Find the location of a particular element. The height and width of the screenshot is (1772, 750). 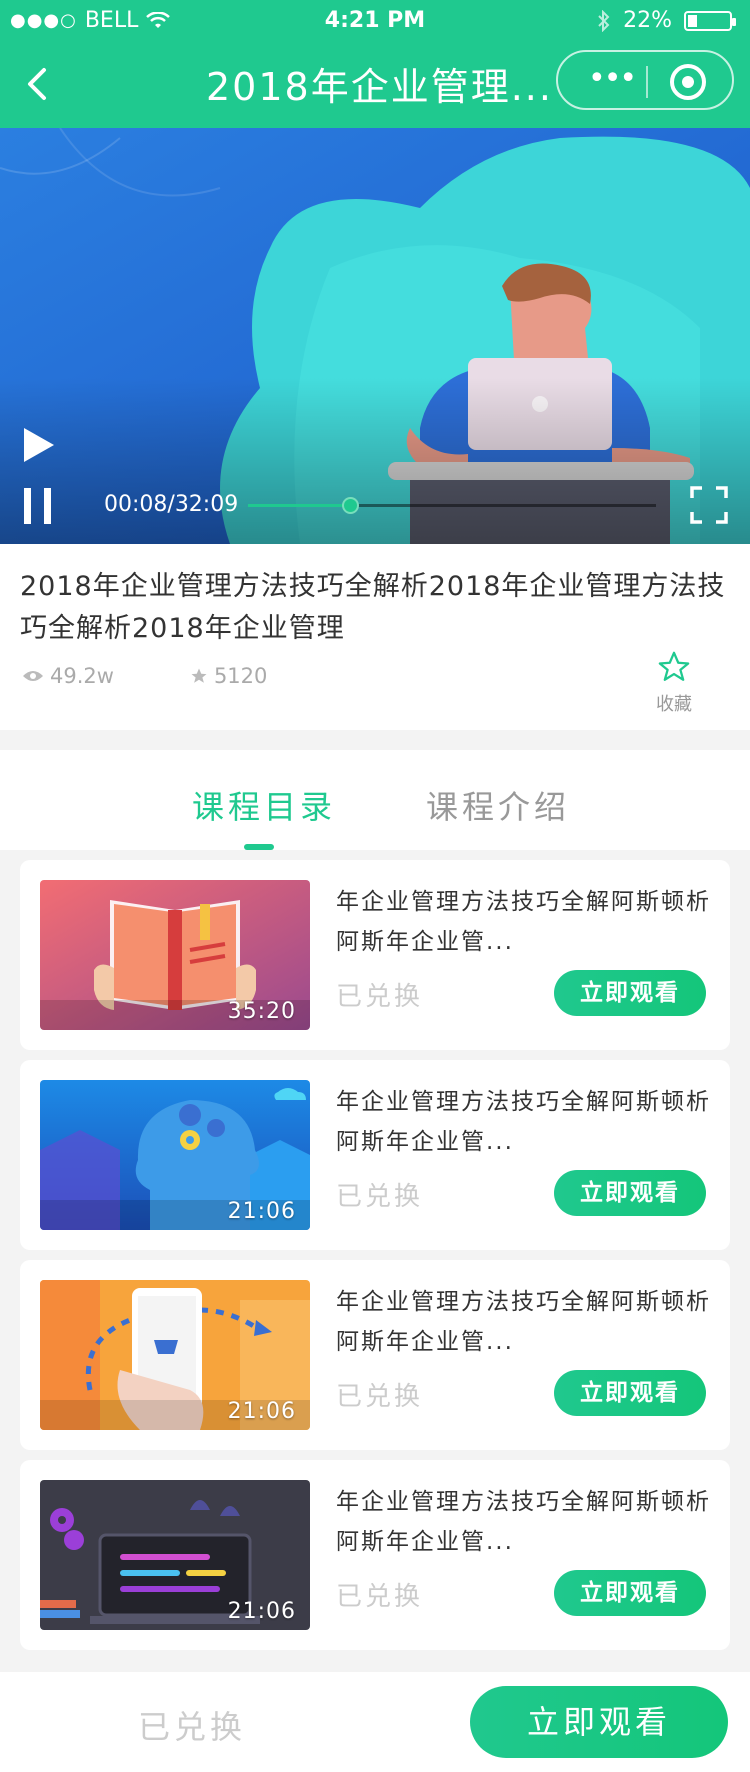

mini-program-capsule: ••• is located at coordinates (645, 80).